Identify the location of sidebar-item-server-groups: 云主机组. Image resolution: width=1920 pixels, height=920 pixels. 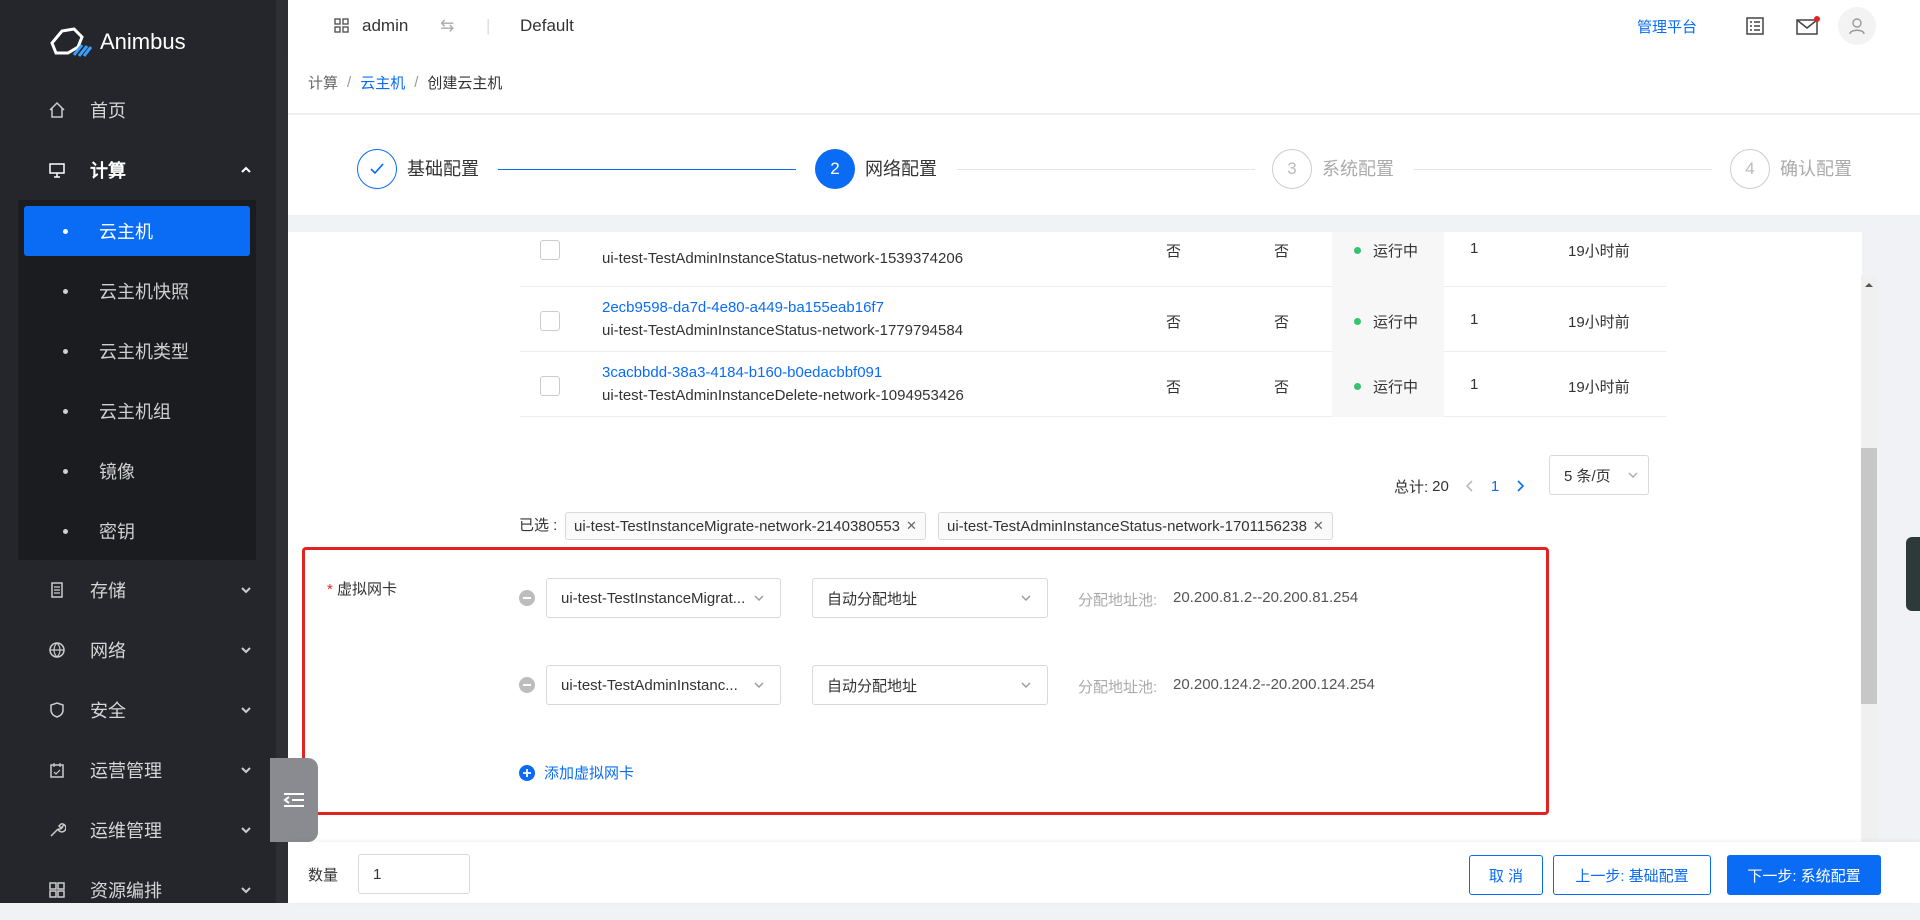
(137, 411).